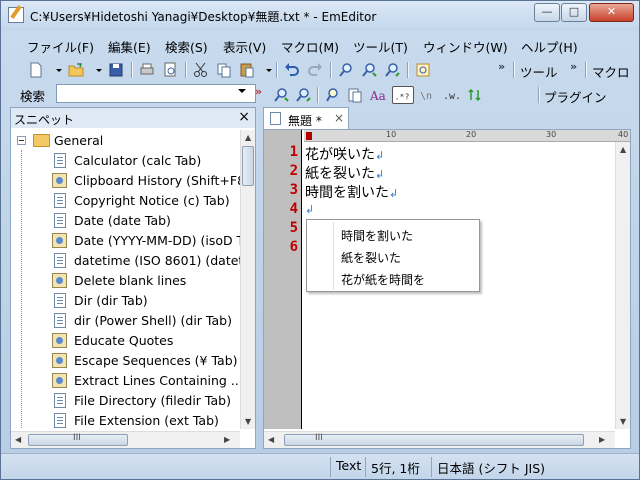  What do you see at coordinates (355, 95) in the screenshot?
I see `search-docs-icon` at bounding box center [355, 95].